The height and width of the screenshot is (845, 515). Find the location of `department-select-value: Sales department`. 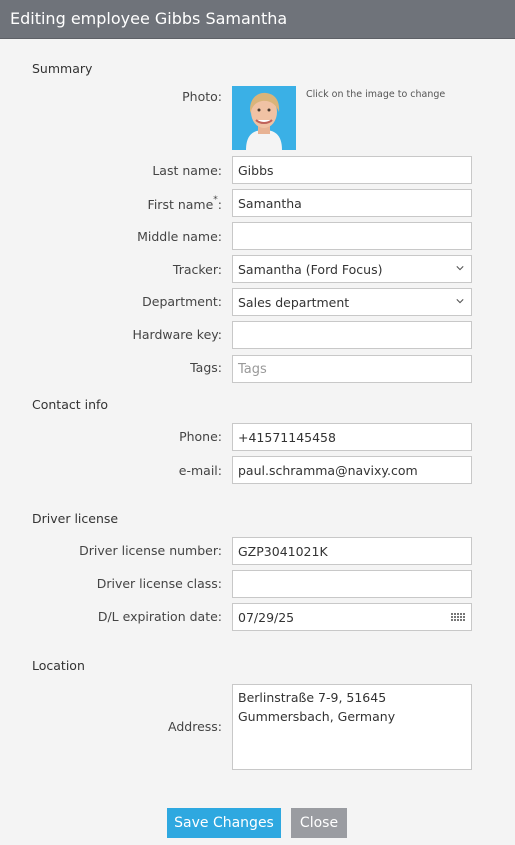

department-select-value: Sales department is located at coordinates (294, 302).